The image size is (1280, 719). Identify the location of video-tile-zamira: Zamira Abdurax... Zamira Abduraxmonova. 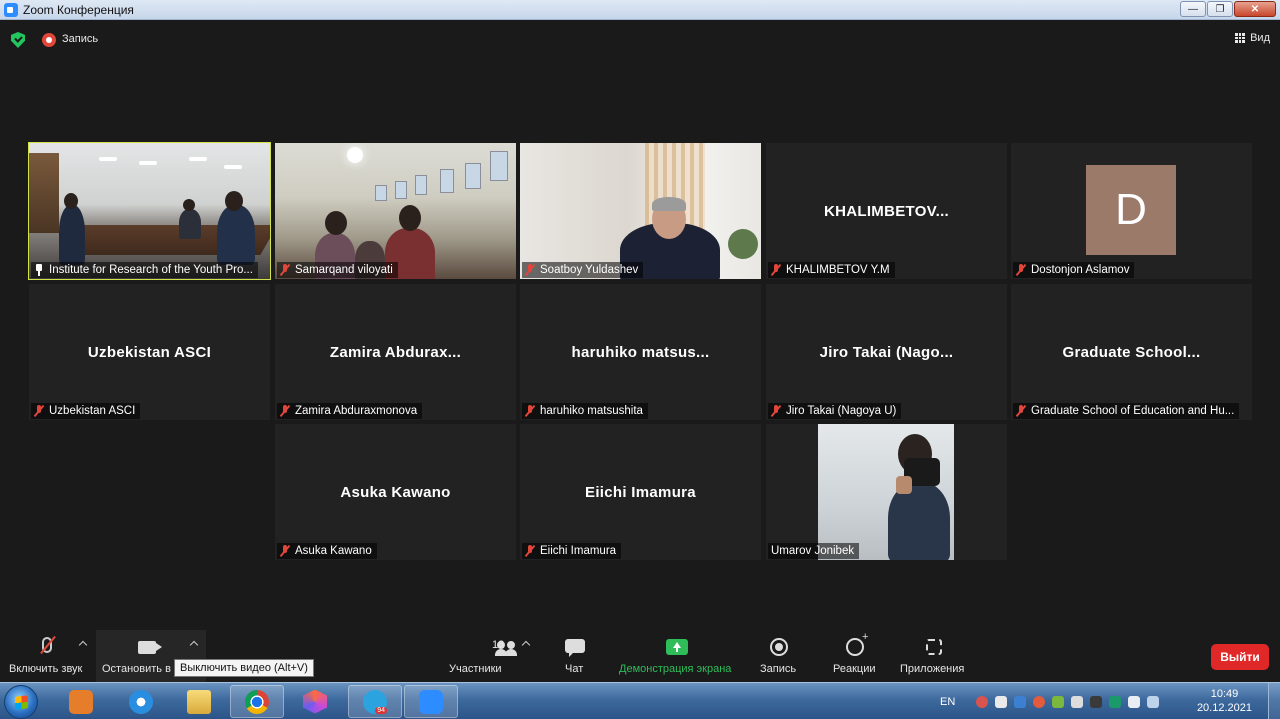
(395, 352).